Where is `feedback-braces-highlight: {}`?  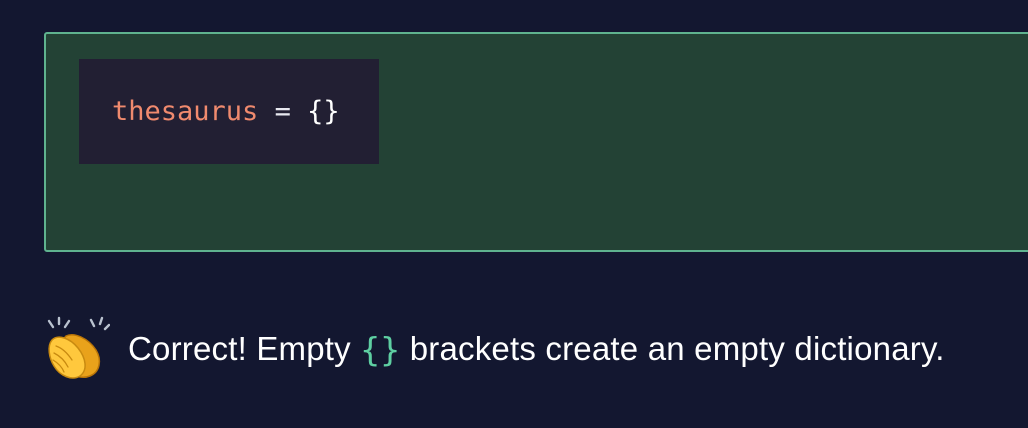
feedback-braces-highlight: {} is located at coordinates (380, 349).